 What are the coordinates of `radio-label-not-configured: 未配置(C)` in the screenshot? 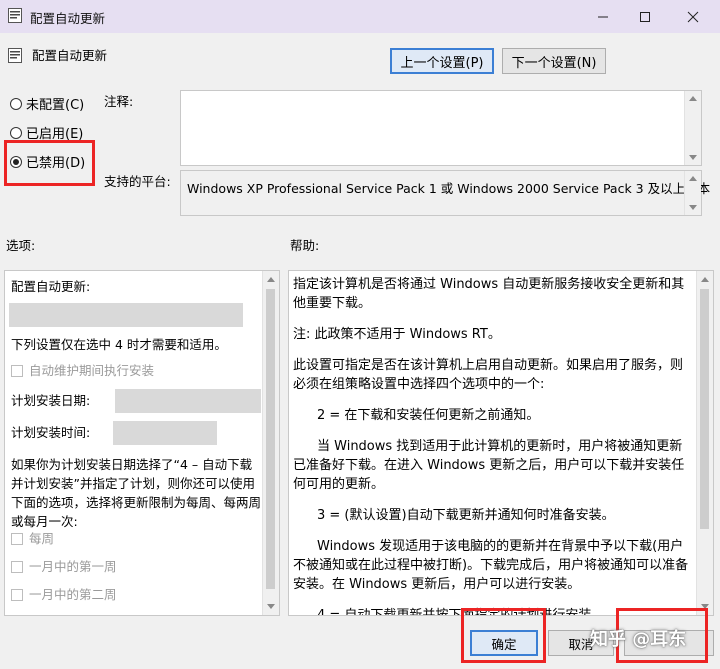 It's located at (55, 105).